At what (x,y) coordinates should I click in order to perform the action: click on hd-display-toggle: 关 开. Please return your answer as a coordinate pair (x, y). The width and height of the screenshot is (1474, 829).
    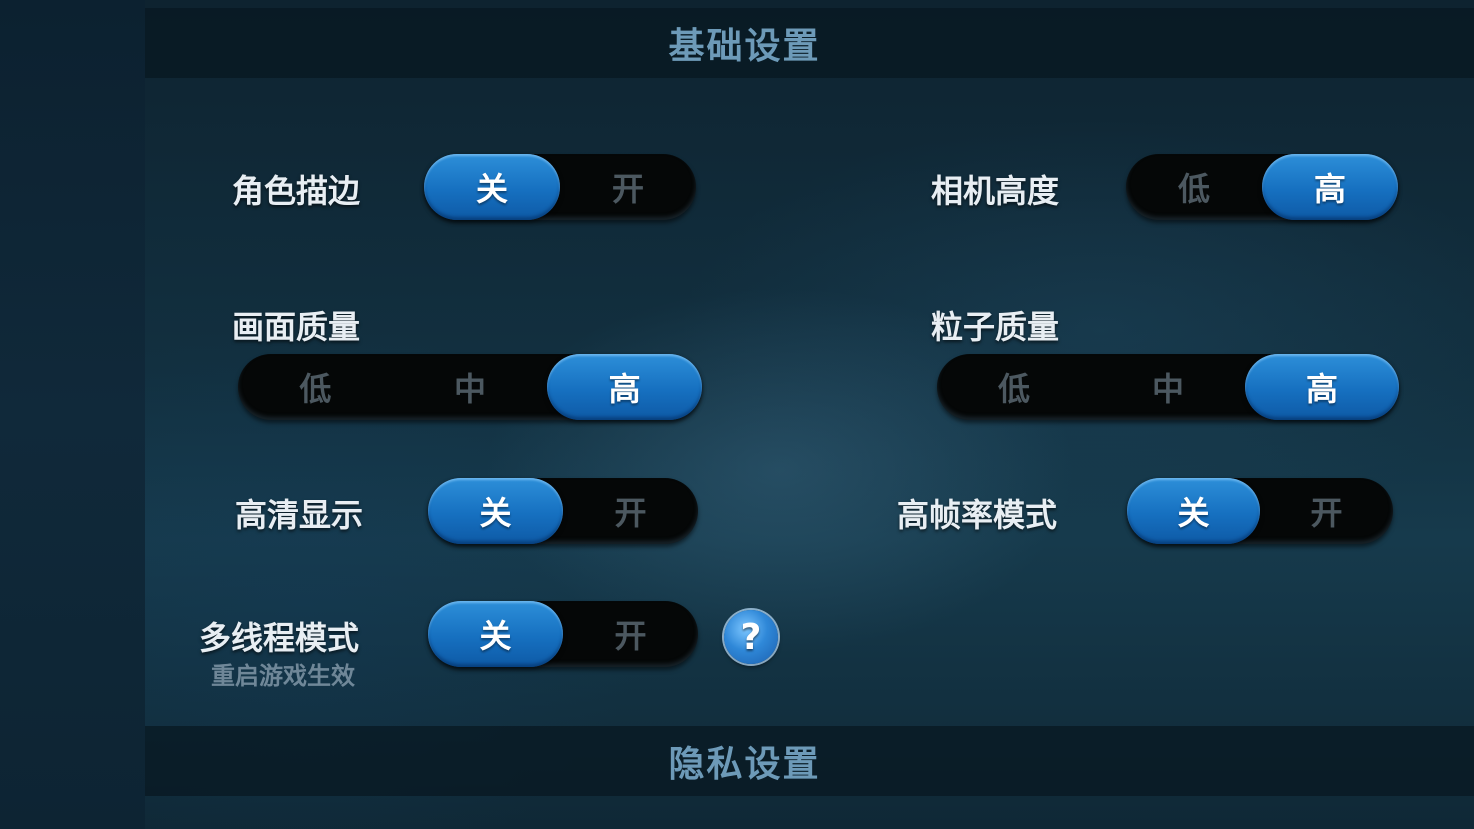
    Looking at the image, I should click on (563, 511).